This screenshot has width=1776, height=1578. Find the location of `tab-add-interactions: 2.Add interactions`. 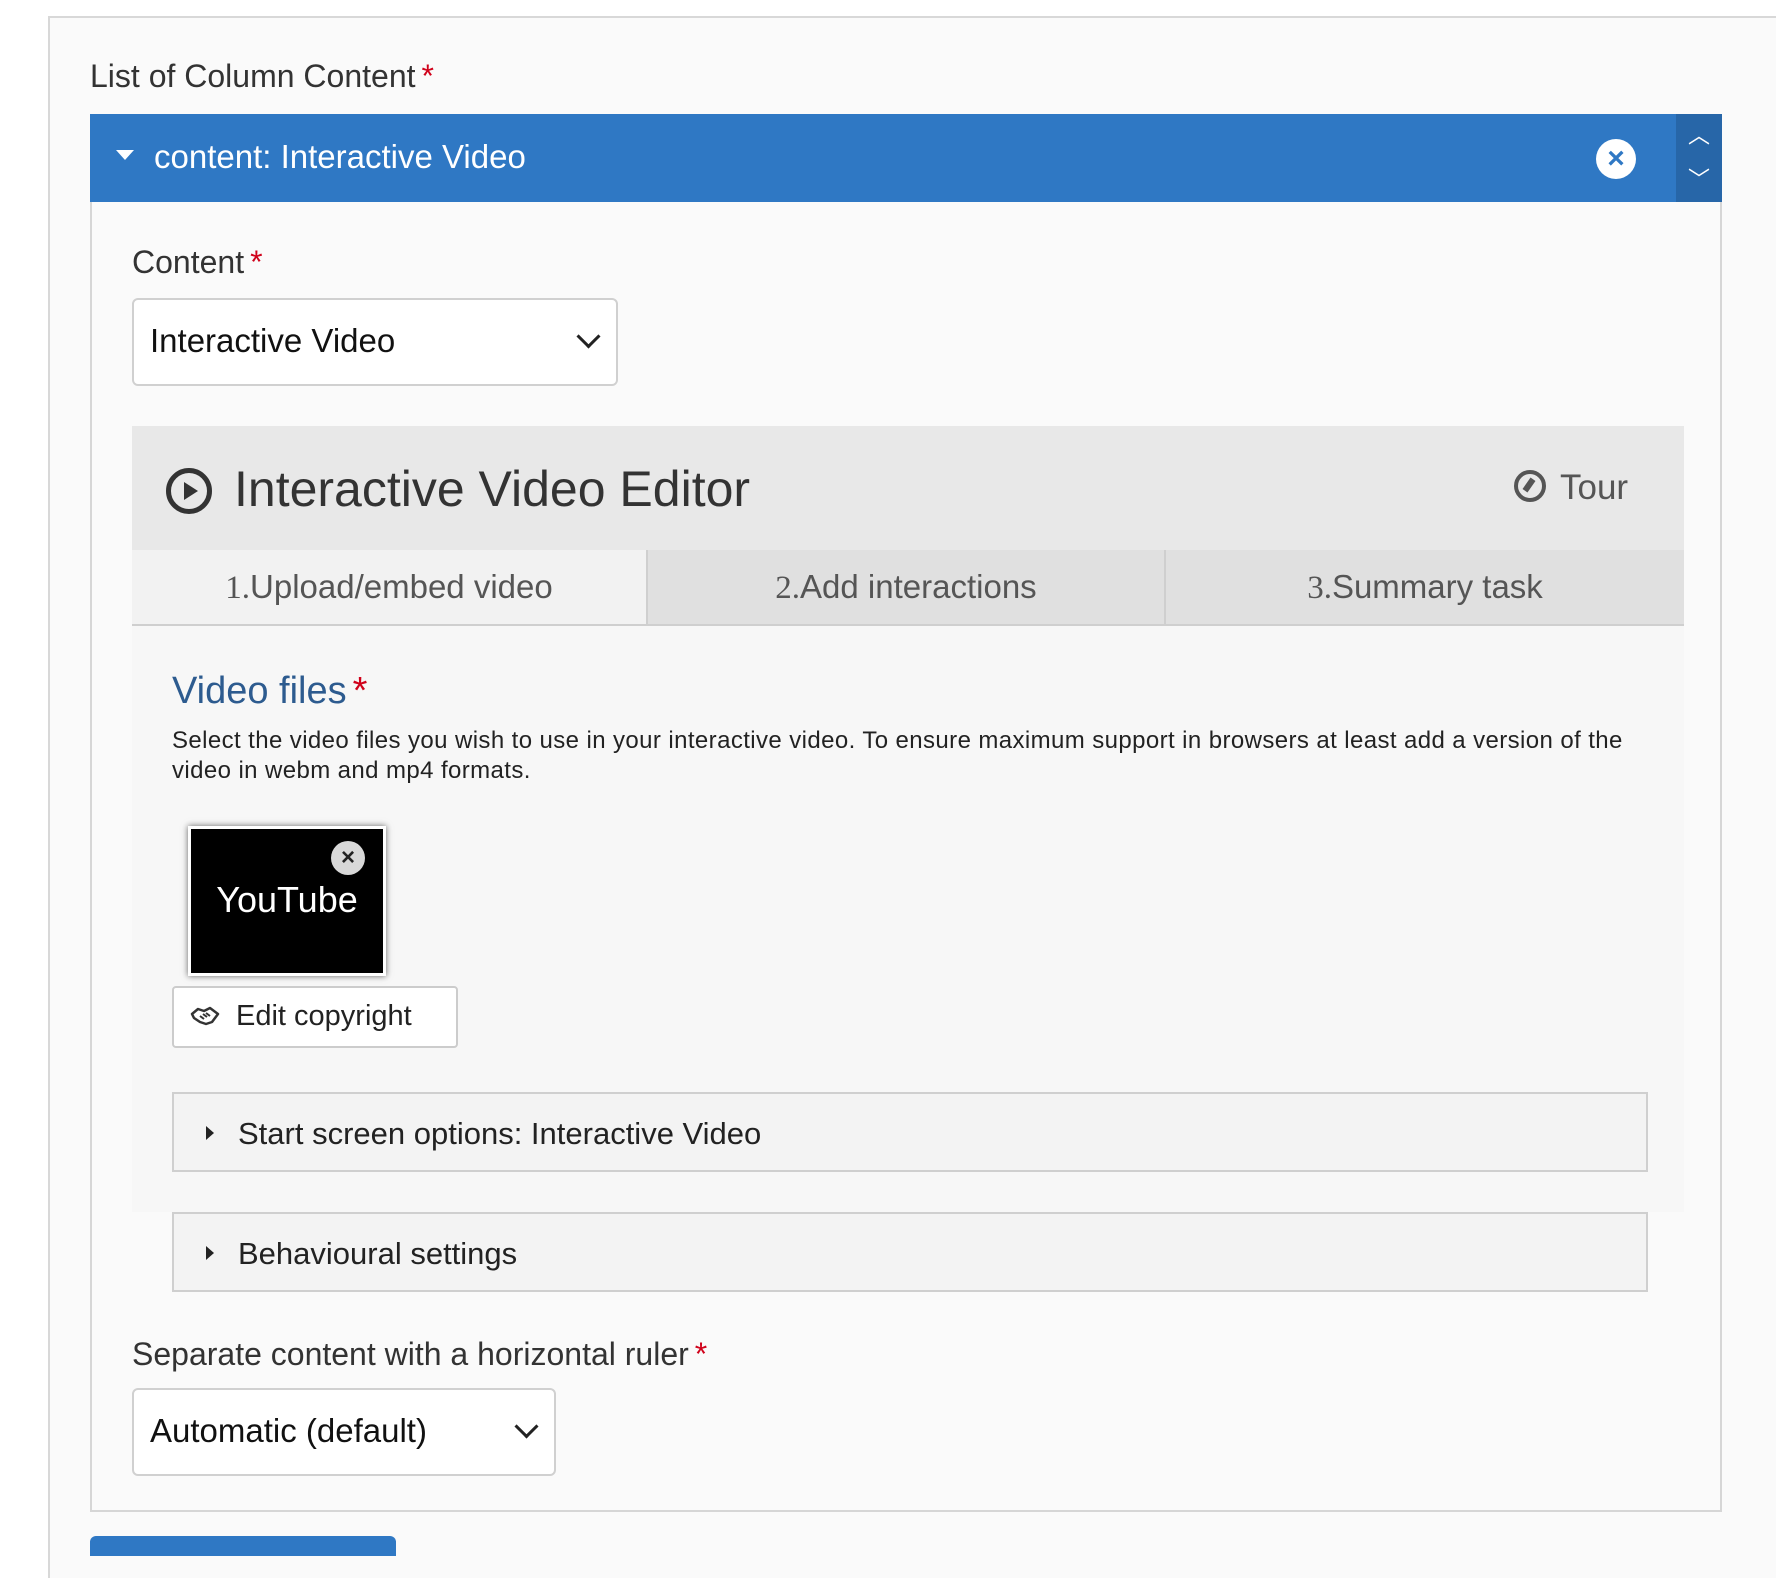

tab-add-interactions: 2.Add interactions is located at coordinates (907, 587).